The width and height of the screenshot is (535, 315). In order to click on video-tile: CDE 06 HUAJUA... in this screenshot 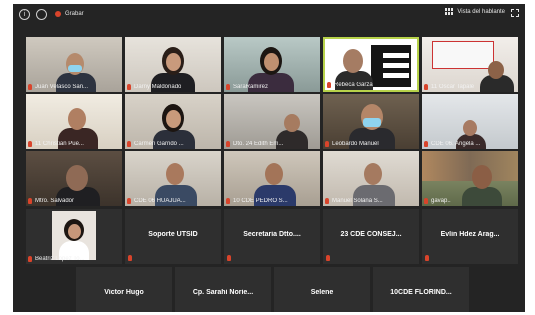, I will do `click(173, 178)`.